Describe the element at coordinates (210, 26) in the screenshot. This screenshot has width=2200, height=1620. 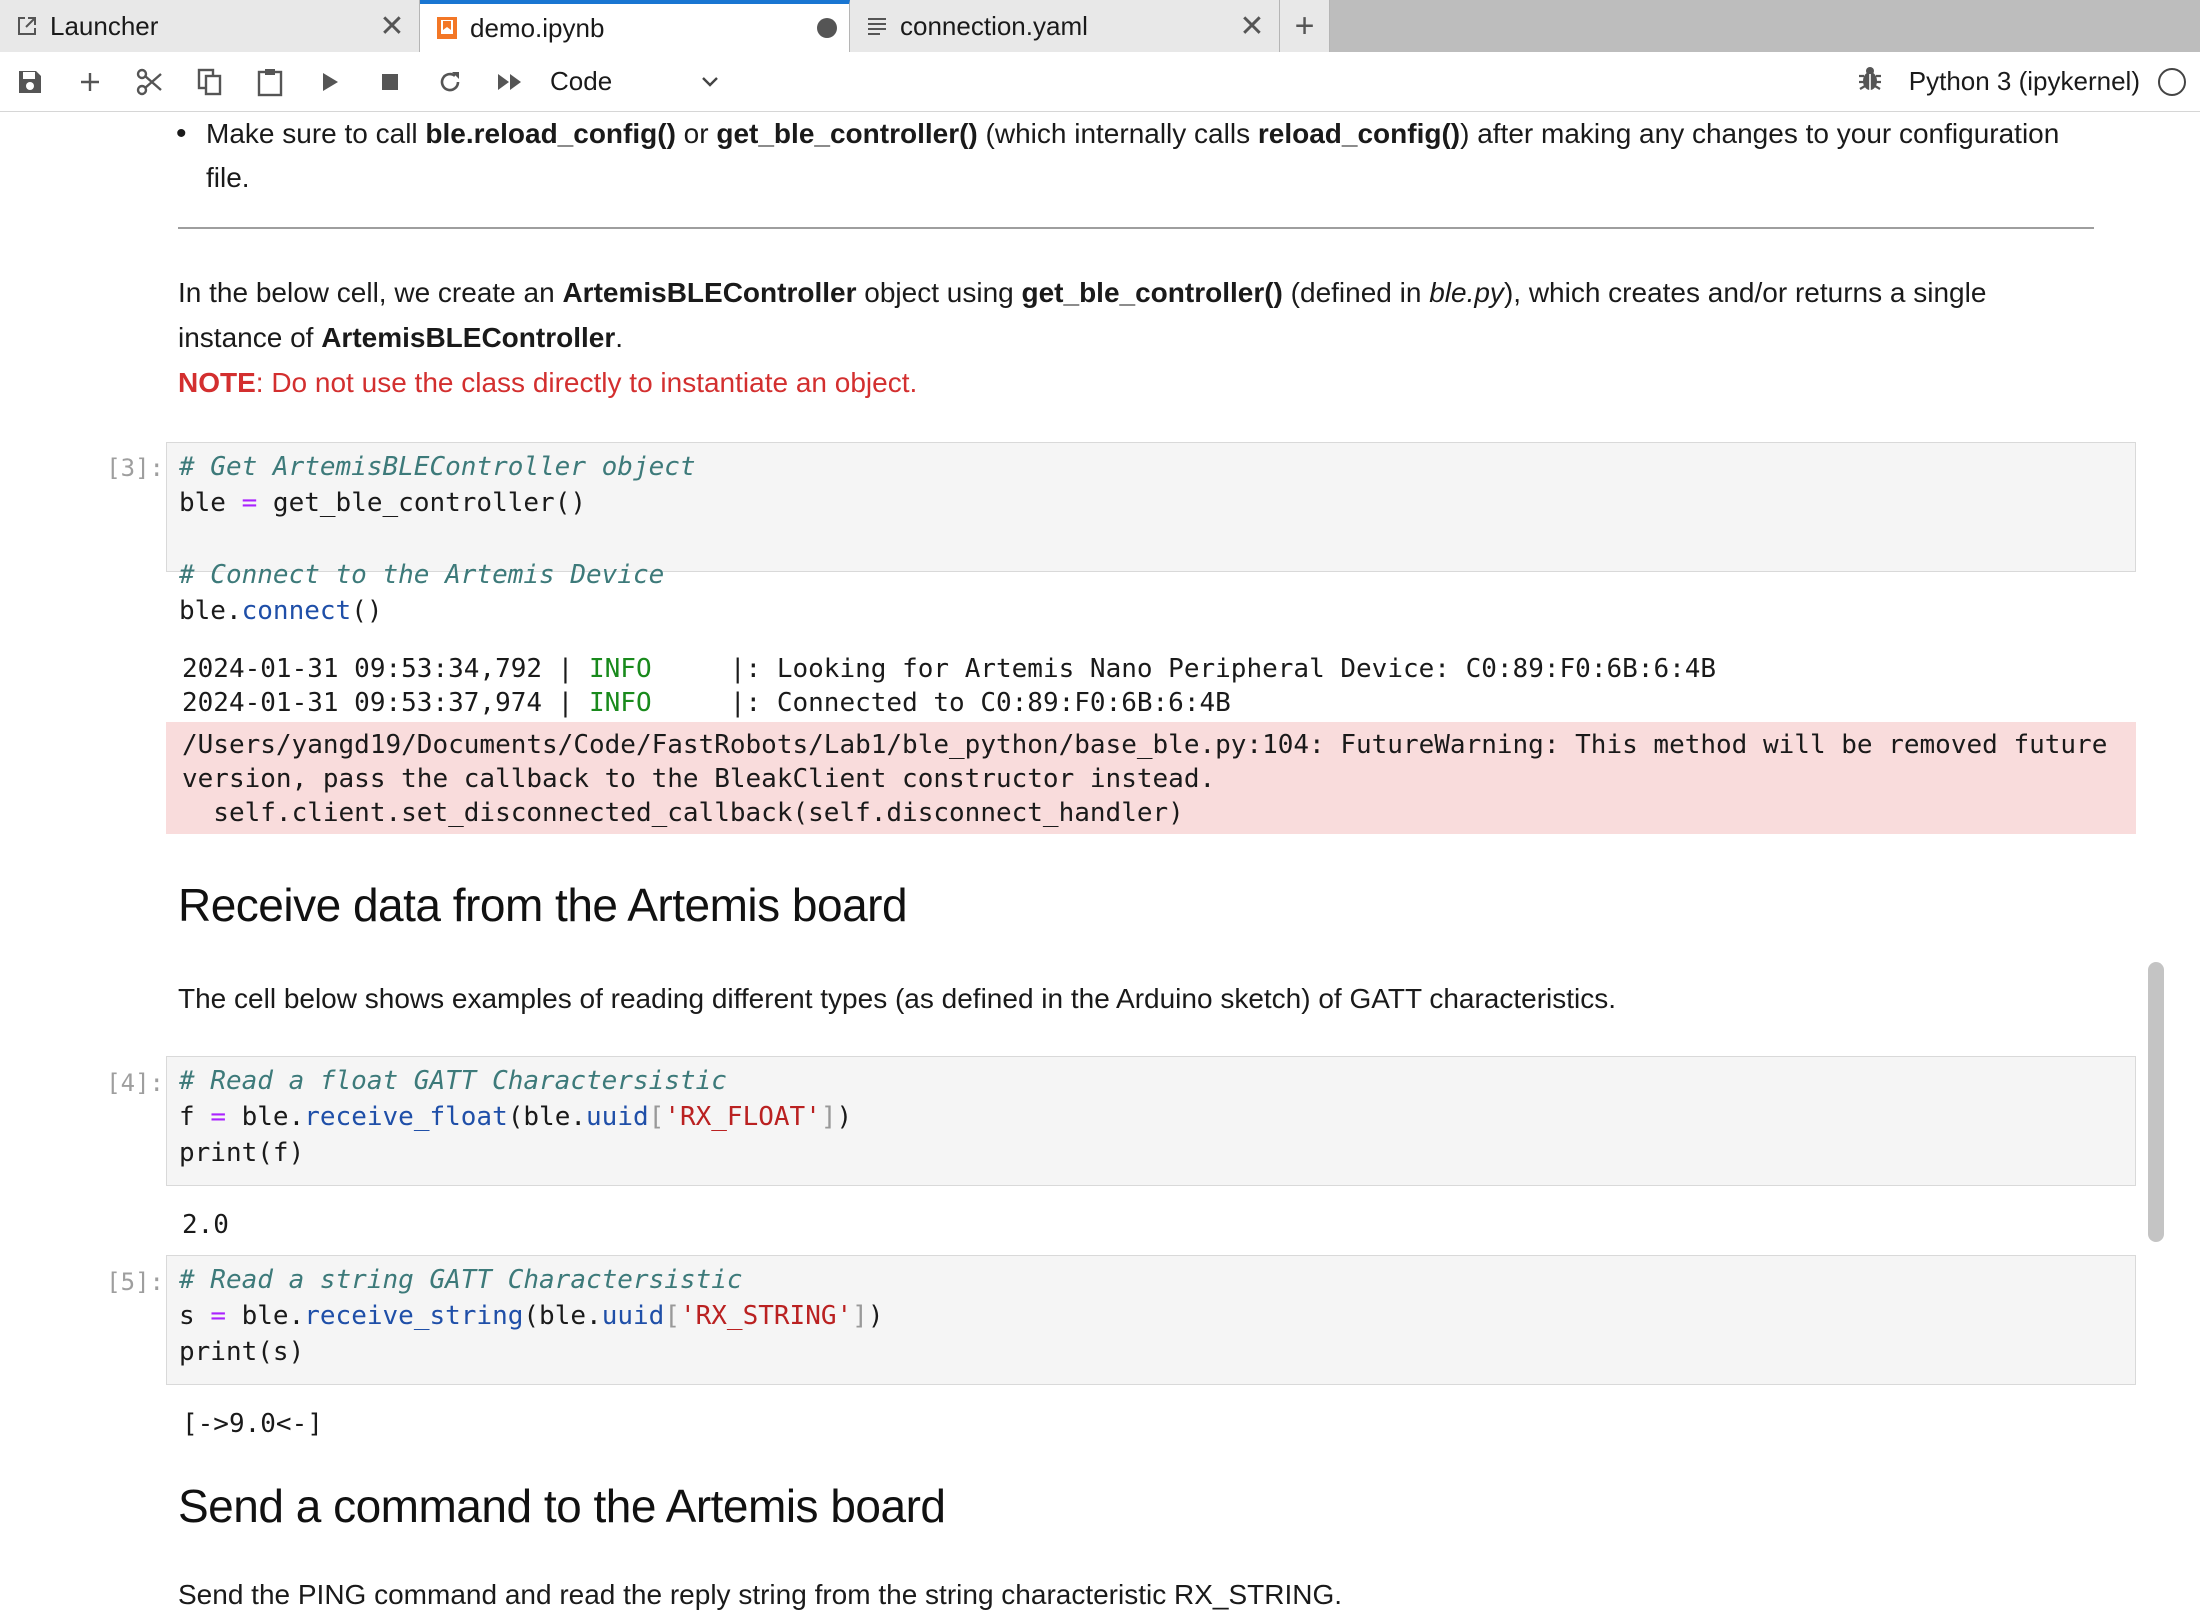
I see `tab-launcher: Launcher ✕` at that location.